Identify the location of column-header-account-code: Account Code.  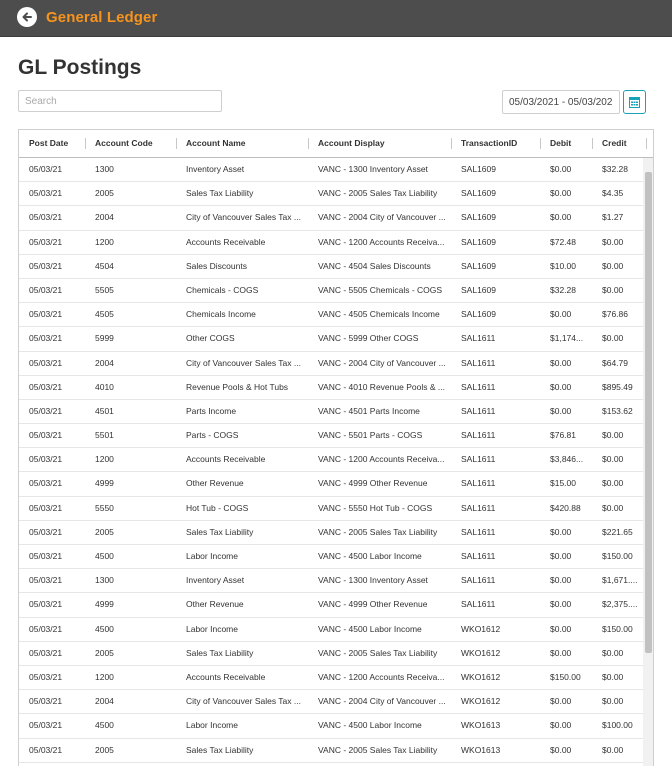
(124, 143).